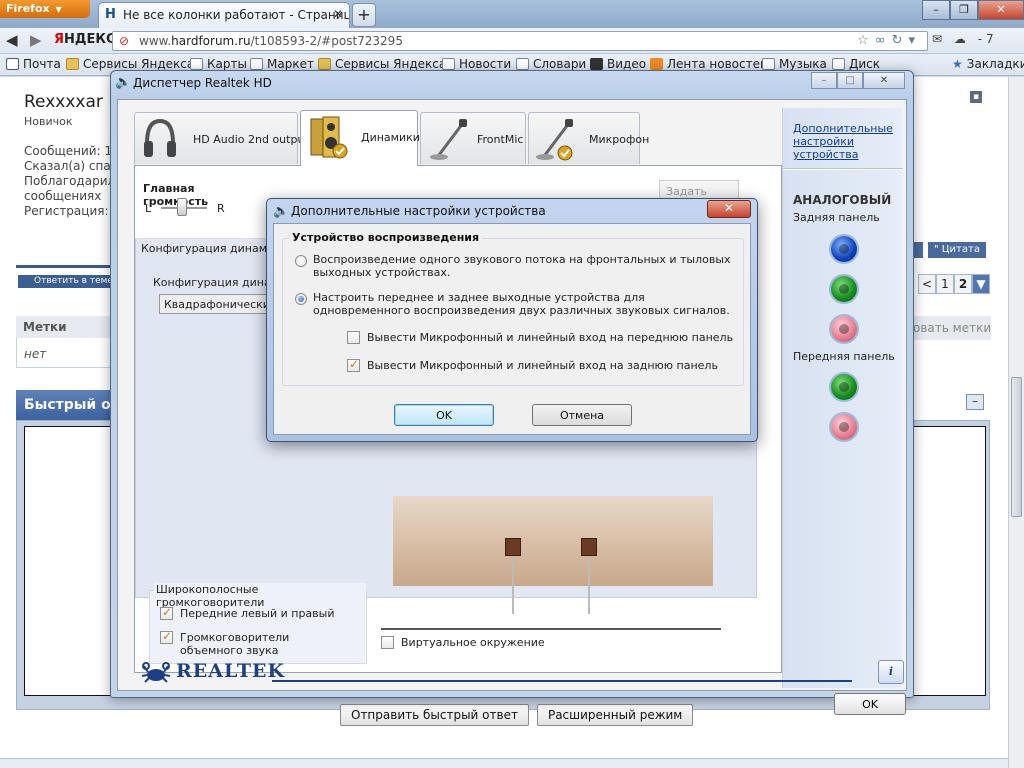 The image size is (1024, 768). I want to click on bookmarks-menu: ★ Закладки, so click(988, 64).